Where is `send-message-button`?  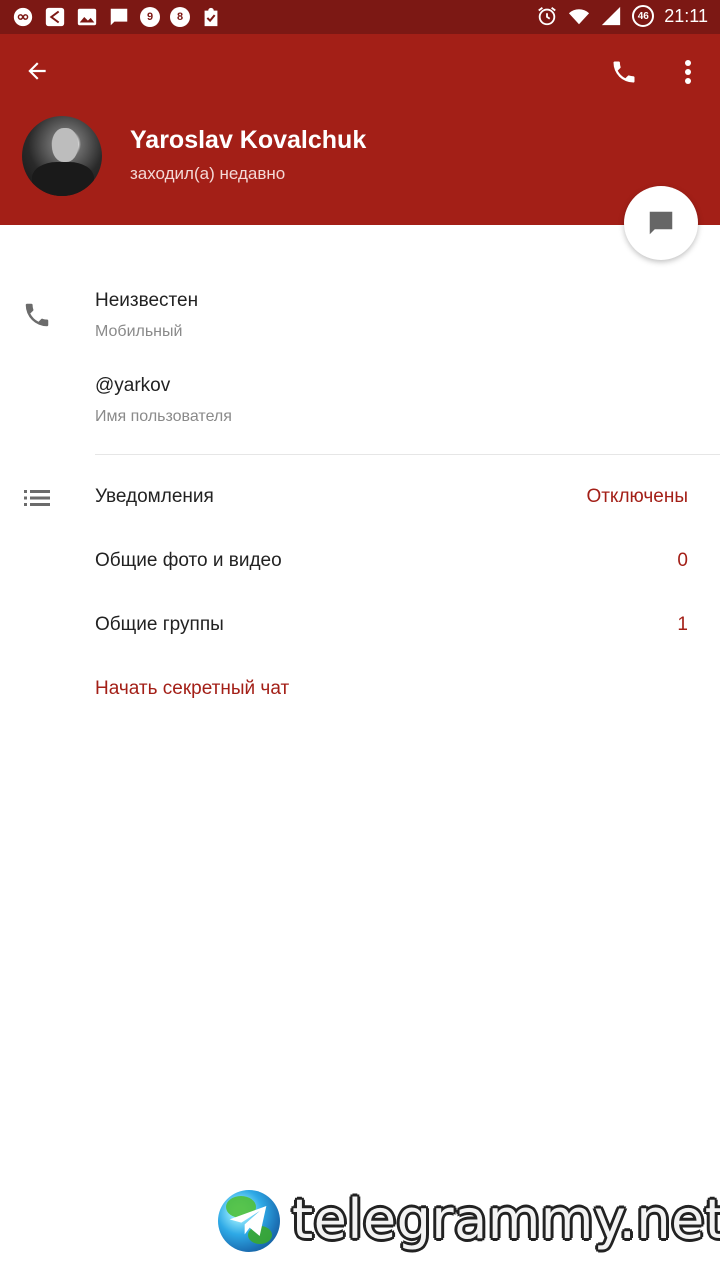 send-message-button is located at coordinates (661, 223).